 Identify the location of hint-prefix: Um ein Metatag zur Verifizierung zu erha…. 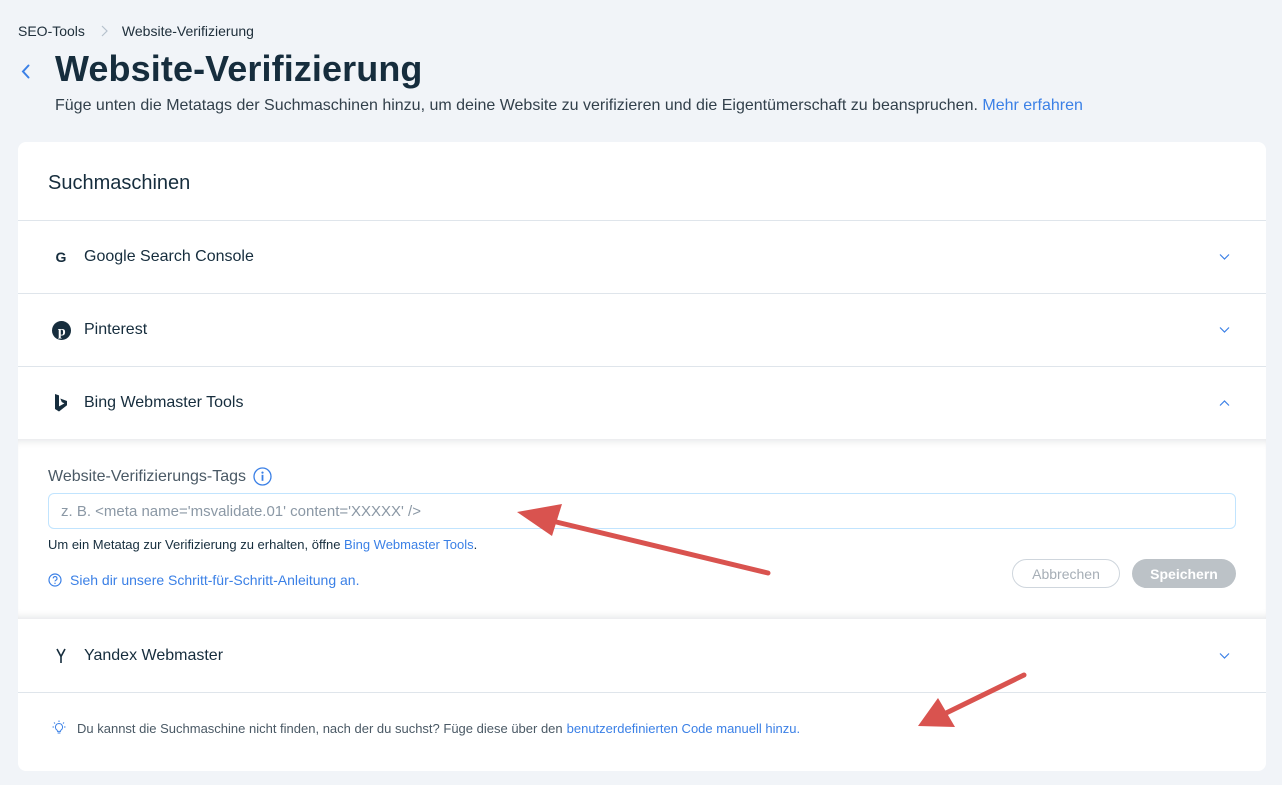
(196, 544).